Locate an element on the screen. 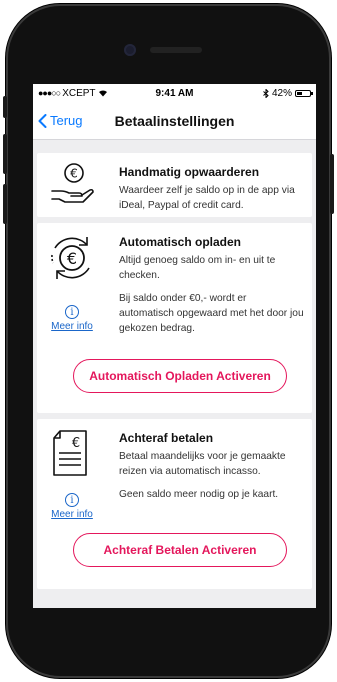 The width and height of the screenshot is (337, 682). volume-up-button is located at coordinates (5, 154).